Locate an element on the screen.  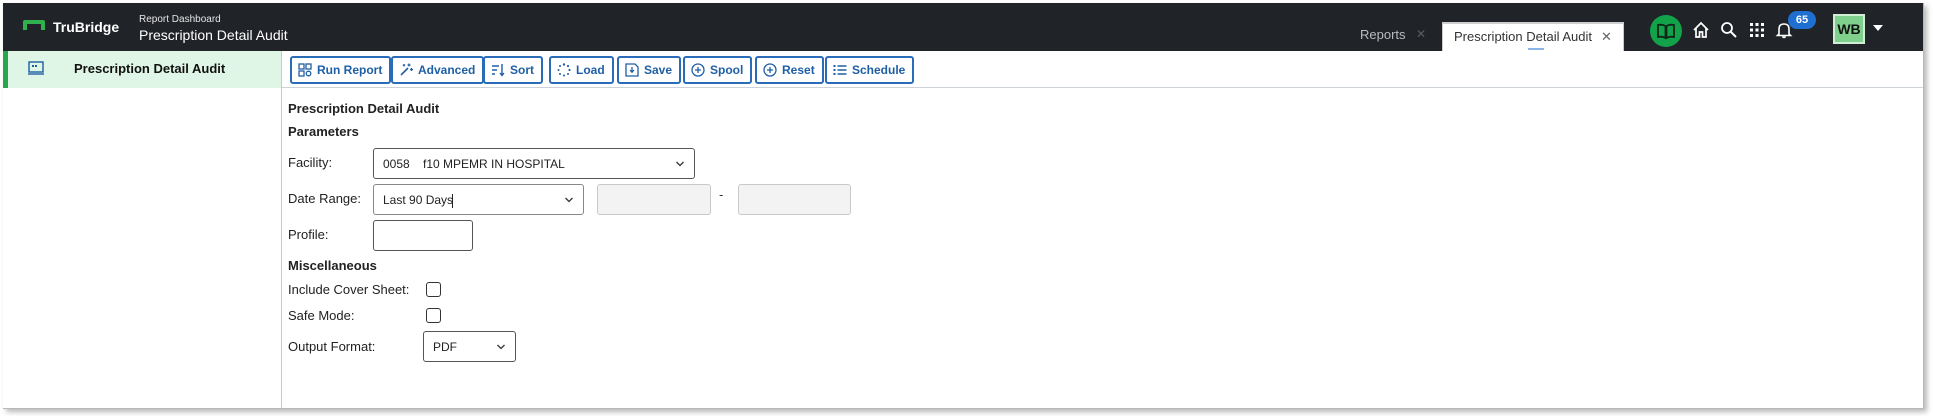
advanced-button: Advanced is located at coordinates (438, 70).